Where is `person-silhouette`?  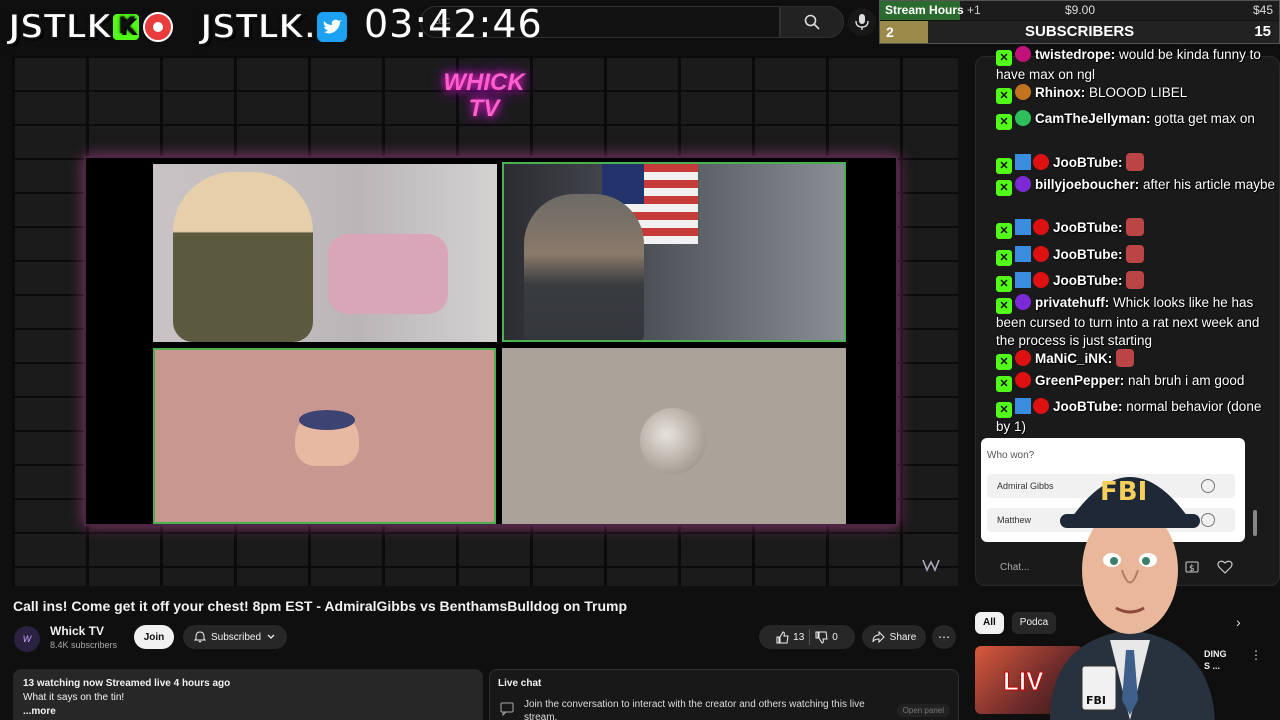 person-silhouette is located at coordinates (243, 257).